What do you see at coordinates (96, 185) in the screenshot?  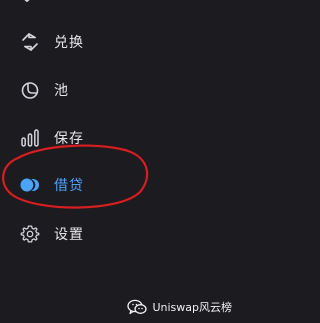 I see `nav-item-lend: 借贷` at bounding box center [96, 185].